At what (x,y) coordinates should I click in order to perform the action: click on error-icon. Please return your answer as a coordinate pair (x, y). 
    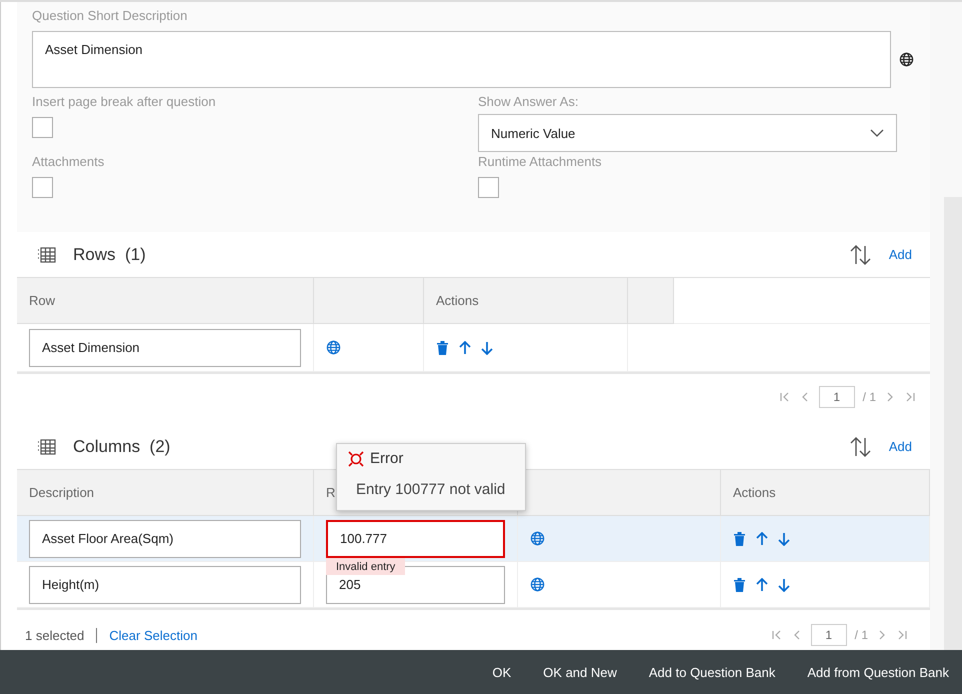
    Looking at the image, I should click on (356, 458).